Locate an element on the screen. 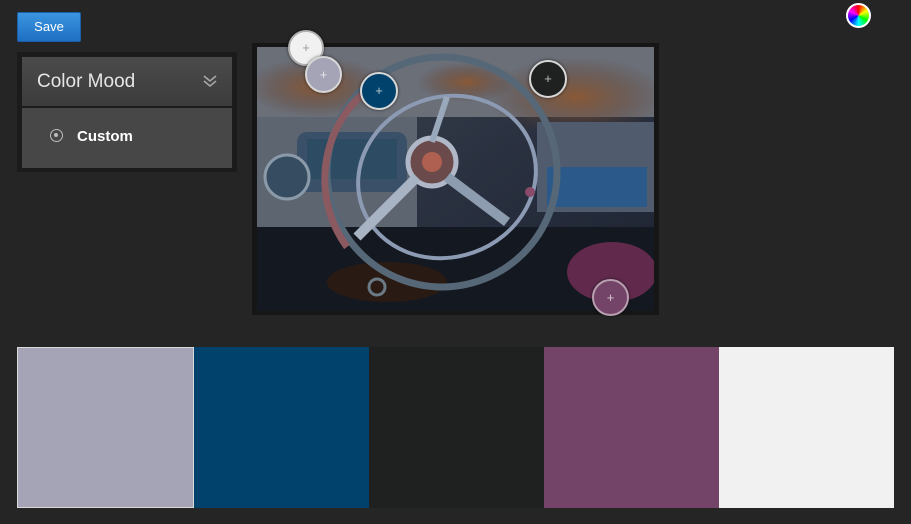  color-picker-handle-2: + is located at coordinates (379, 91).